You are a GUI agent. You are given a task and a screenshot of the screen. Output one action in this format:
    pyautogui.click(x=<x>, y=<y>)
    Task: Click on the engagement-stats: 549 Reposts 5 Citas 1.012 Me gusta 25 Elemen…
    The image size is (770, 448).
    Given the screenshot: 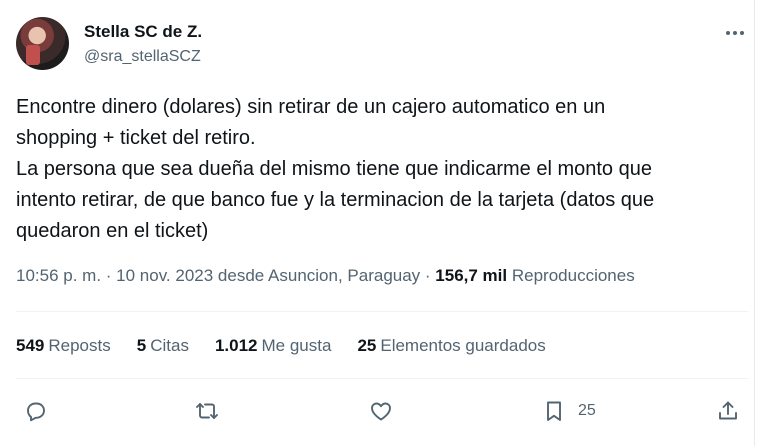 What is the action you would take?
    pyautogui.click(x=281, y=346)
    